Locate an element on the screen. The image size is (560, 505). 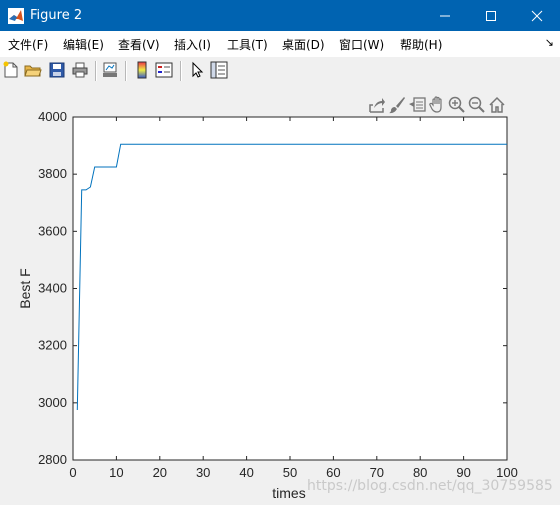
y-tick-label: 2800 is located at coordinates (52, 459).